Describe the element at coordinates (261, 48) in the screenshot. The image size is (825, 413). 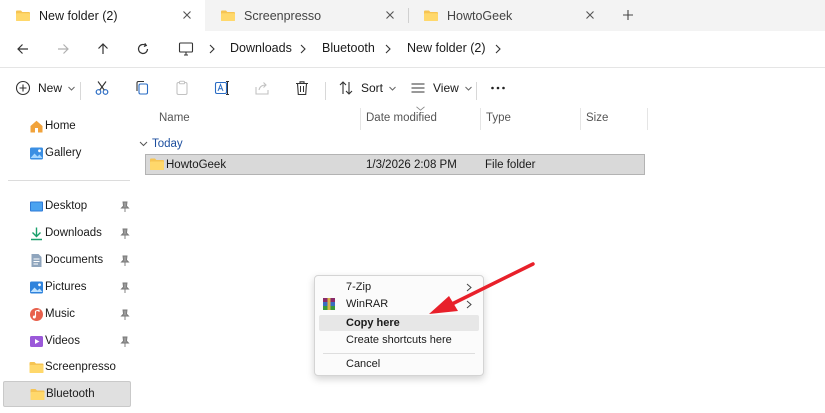
I see `breadcrumb-downloads: Downloads` at that location.